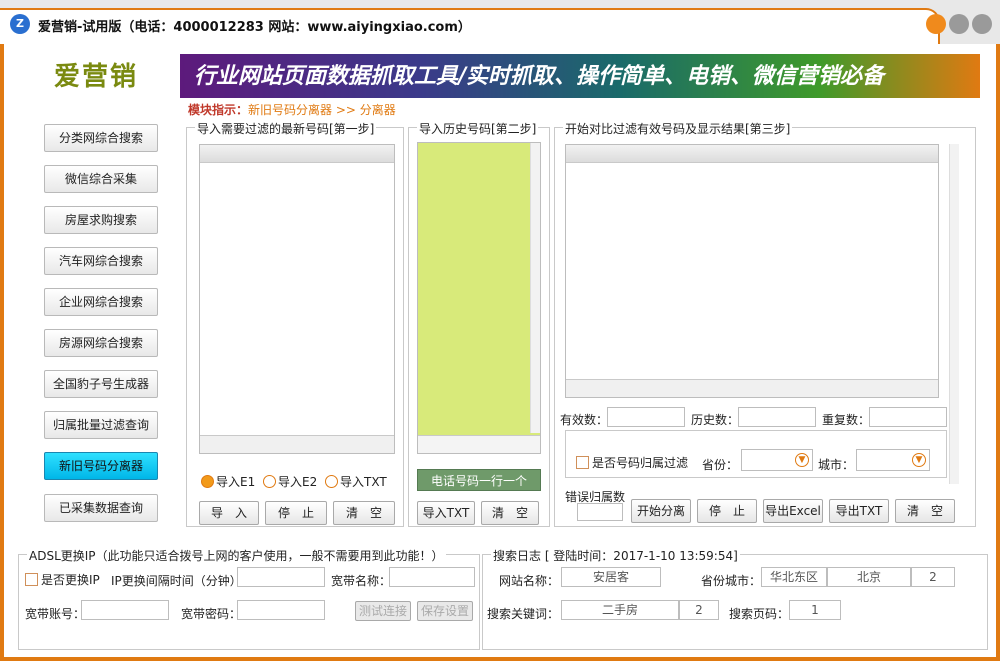 This screenshot has width=1000, height=661. What do you see at coordinates (446, 513) in the screenshot?
I see `step2-import-button: 导入TXT` at bounding box center [446, 513].